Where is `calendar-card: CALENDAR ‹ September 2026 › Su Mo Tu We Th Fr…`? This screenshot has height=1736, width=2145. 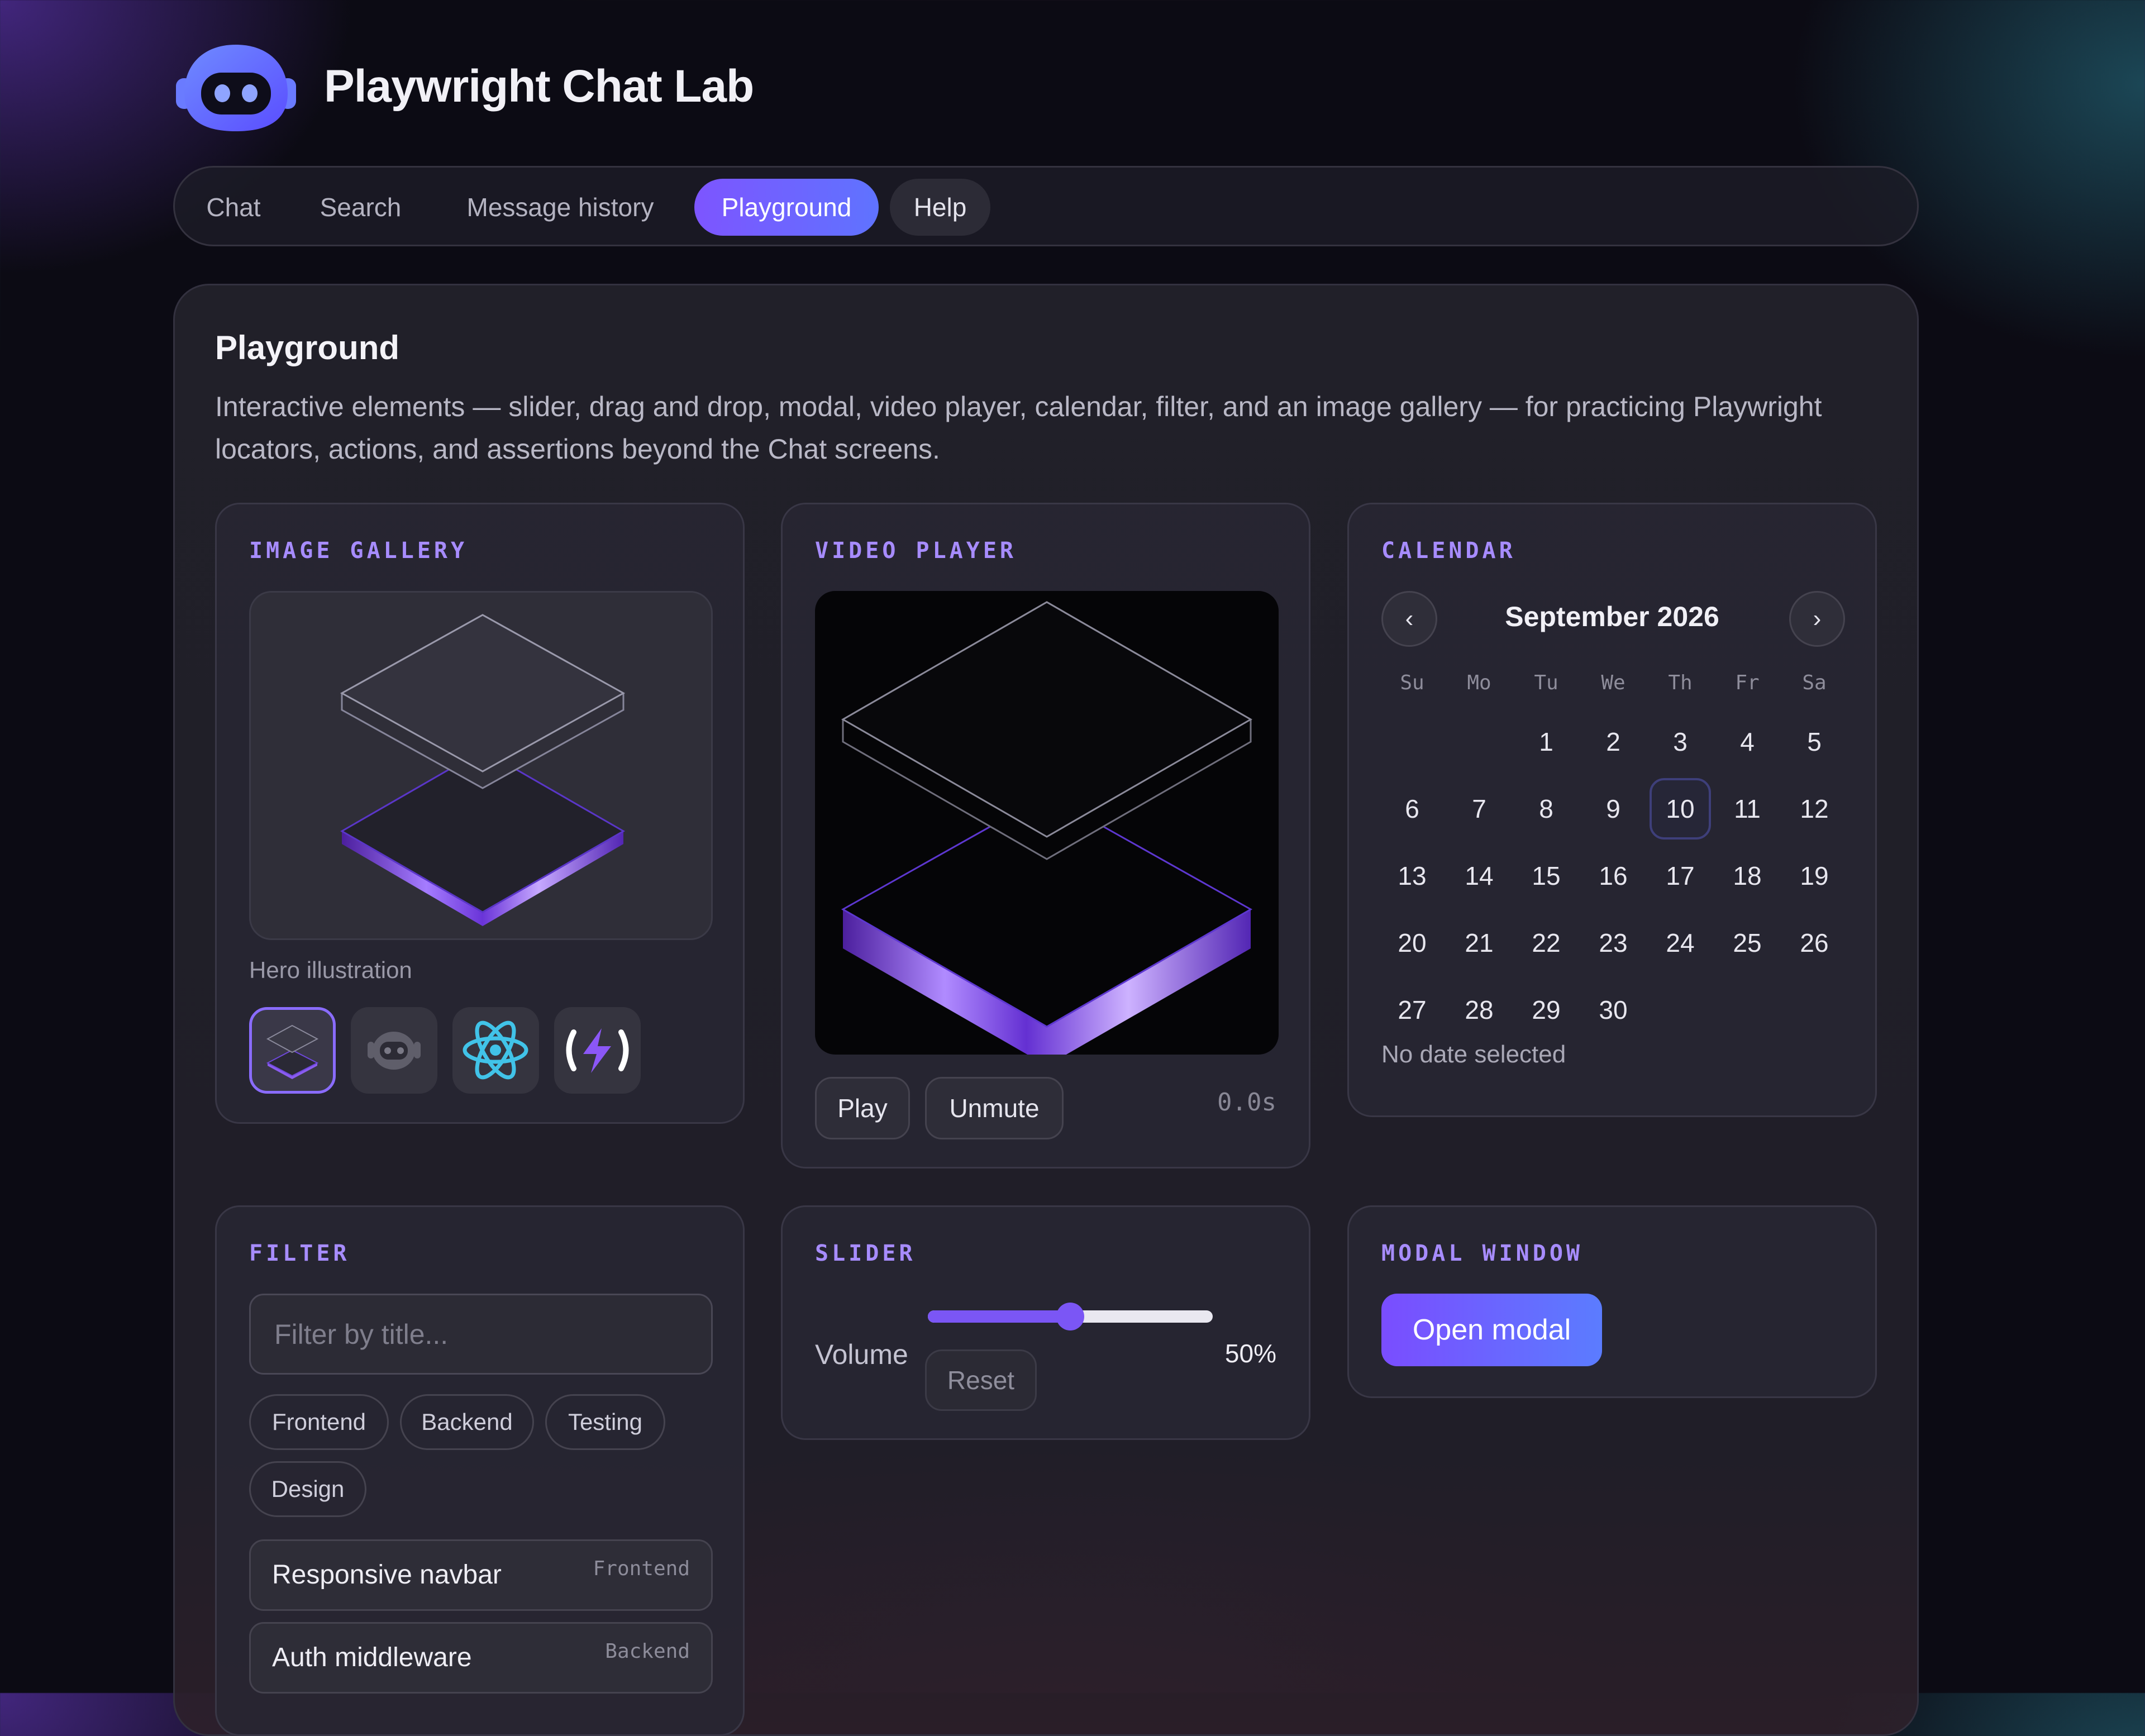
calendar-card: CALENDAR ‹ September 2026 › Su Mo Tu We Th Fr… is located at coordinates (1612, 810).